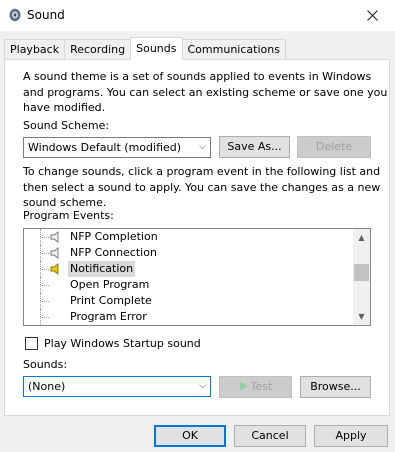 The width and height of the screenshot is (395, 452). What do you see at coordinates (189, 301) in the screenshot?
I see `list-item: Print Complete` at bounding box center [189, 301].